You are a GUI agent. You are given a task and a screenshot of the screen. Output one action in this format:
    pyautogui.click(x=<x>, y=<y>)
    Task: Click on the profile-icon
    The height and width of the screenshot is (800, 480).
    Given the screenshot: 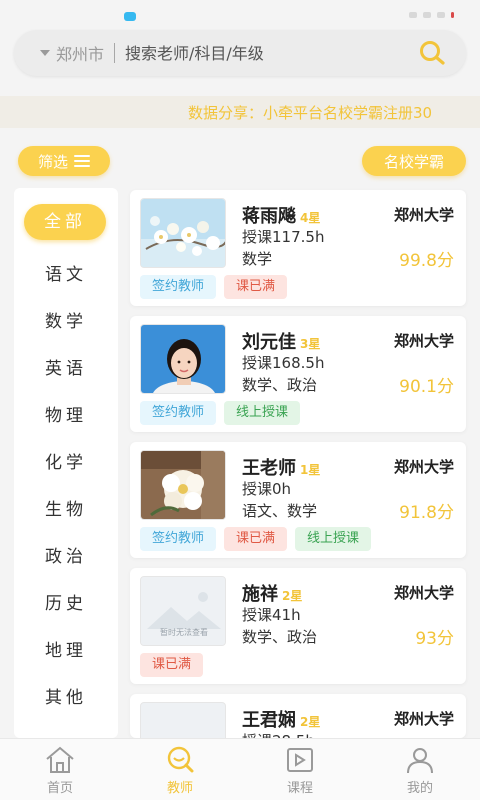 What is the action you would take?
    pyautogui.click(x=420, y=761)
    